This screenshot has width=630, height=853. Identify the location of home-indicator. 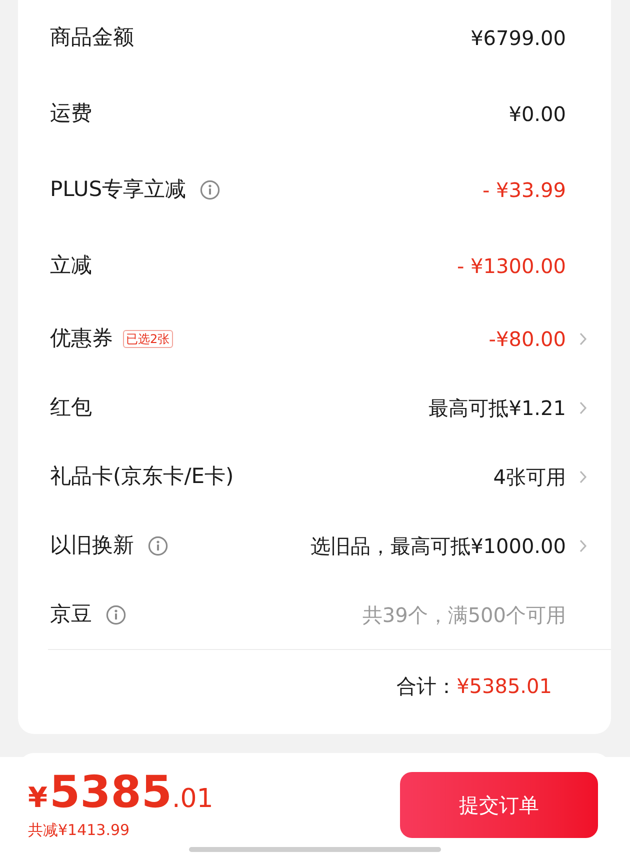
(315, 849).